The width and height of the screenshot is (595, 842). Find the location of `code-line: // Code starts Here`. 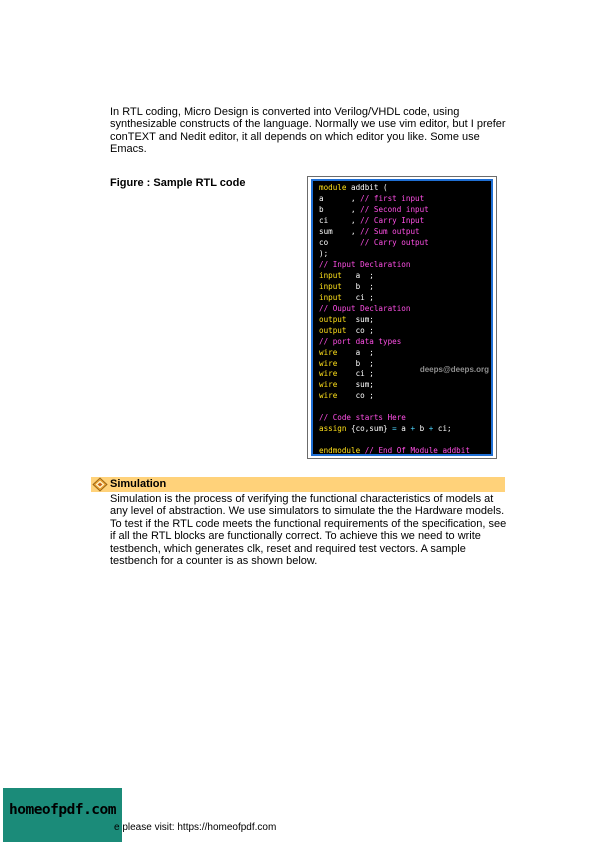

code-line: // Code starts Here is located at coordinates (405, 418).